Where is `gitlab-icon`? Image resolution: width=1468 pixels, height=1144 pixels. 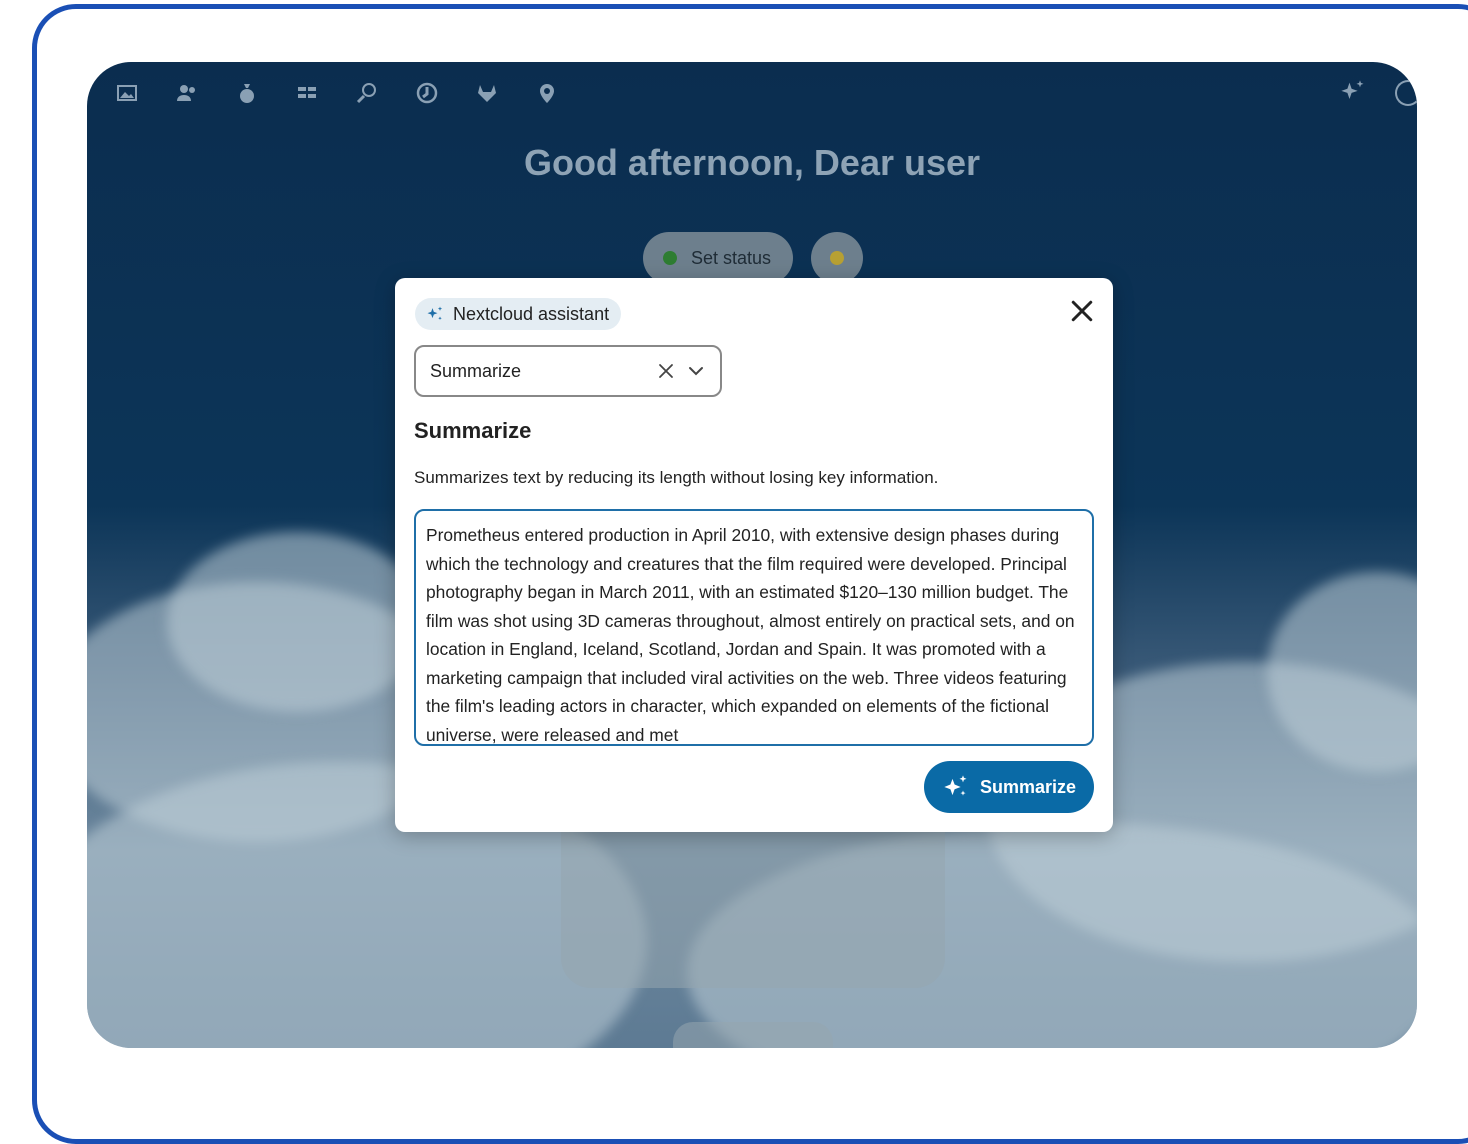 gitlab-icon is located at coordinates (505, 93).